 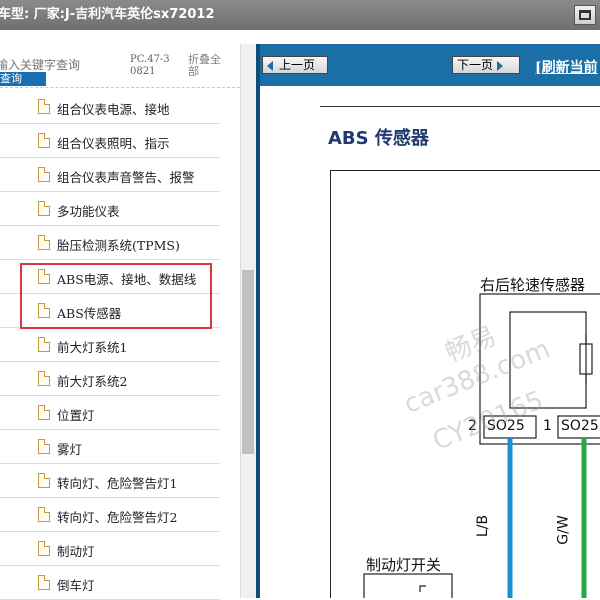 I want to click on tree-item-5: 胎压检测系统(TPMS), so click(x=110, y=243).